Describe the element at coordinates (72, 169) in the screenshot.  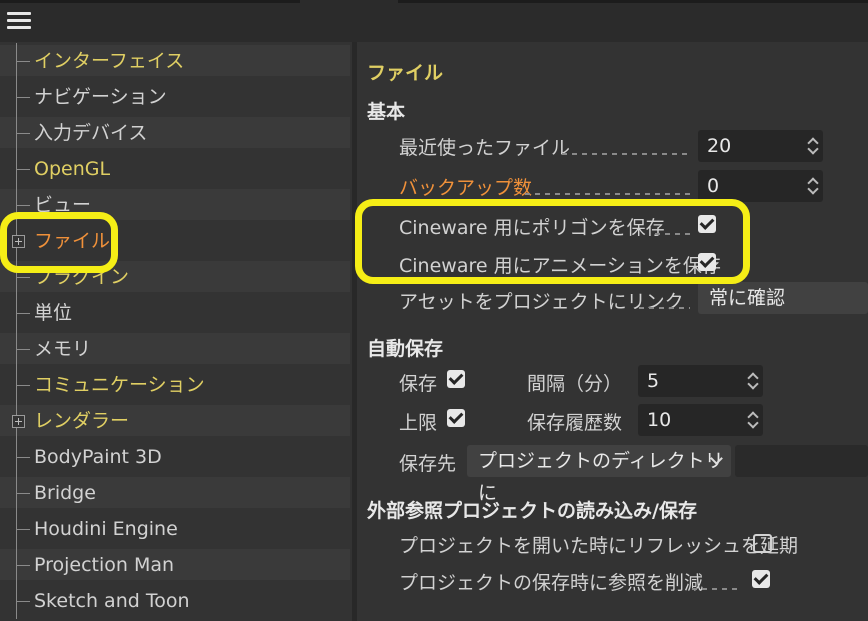
I see `tree-item-label: OpenGL` at that location.